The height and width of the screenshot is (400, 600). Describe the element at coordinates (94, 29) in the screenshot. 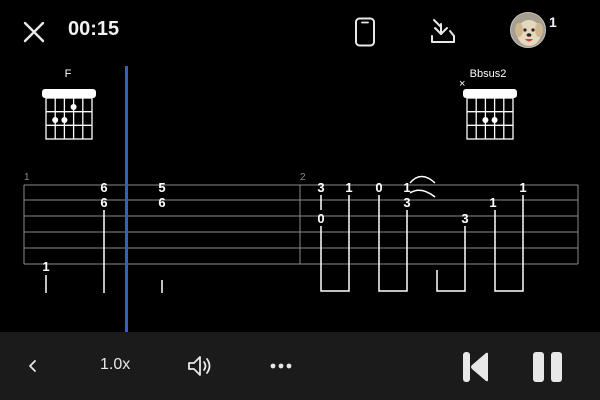

I see `playback-time: 00:15` at that location.